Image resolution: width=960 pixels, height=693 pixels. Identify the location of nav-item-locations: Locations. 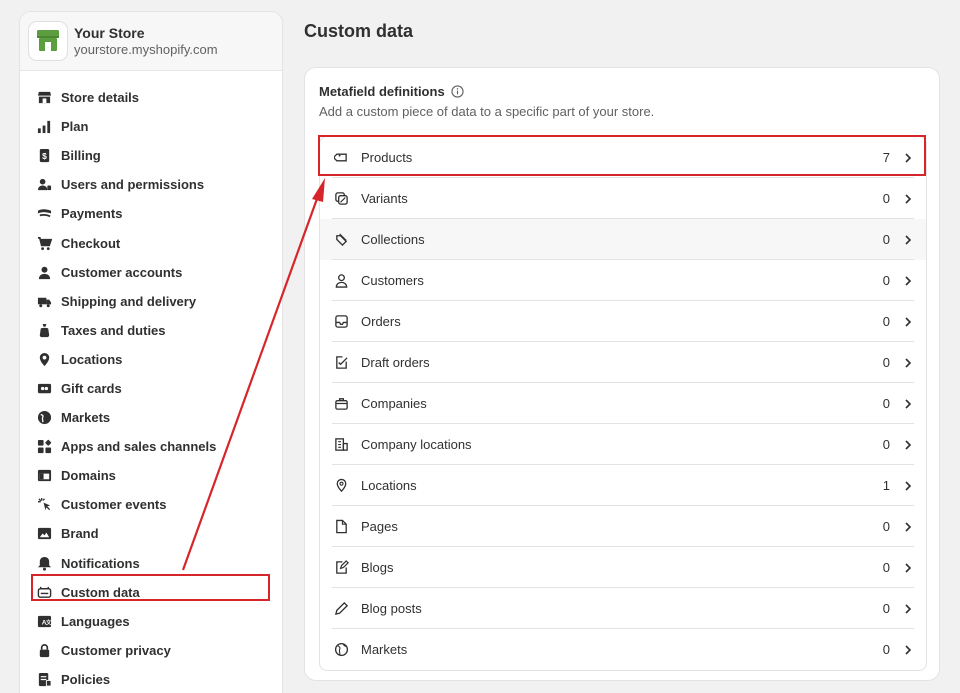
(151, 359).